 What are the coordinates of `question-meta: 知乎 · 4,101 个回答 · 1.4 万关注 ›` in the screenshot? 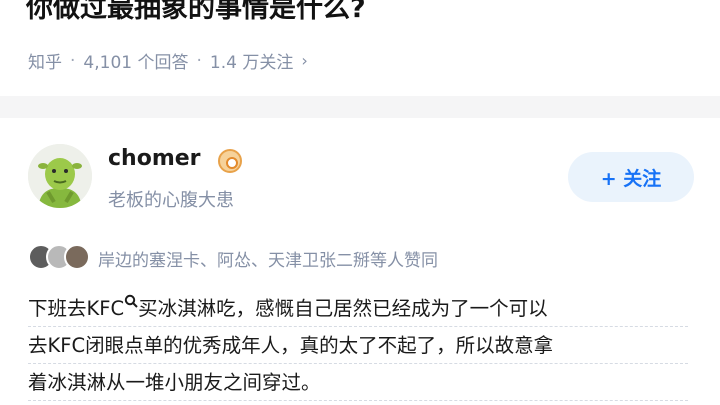 It's located at (168, 61).